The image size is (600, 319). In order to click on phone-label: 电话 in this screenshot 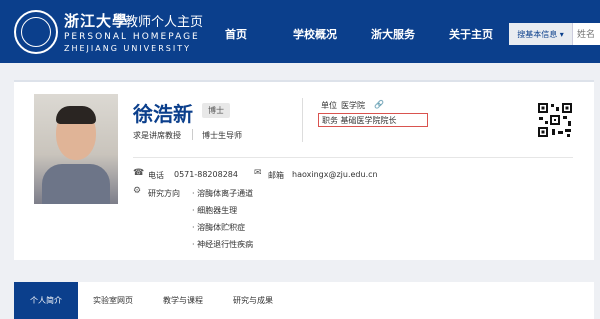, I will do `click(156, 175)`.